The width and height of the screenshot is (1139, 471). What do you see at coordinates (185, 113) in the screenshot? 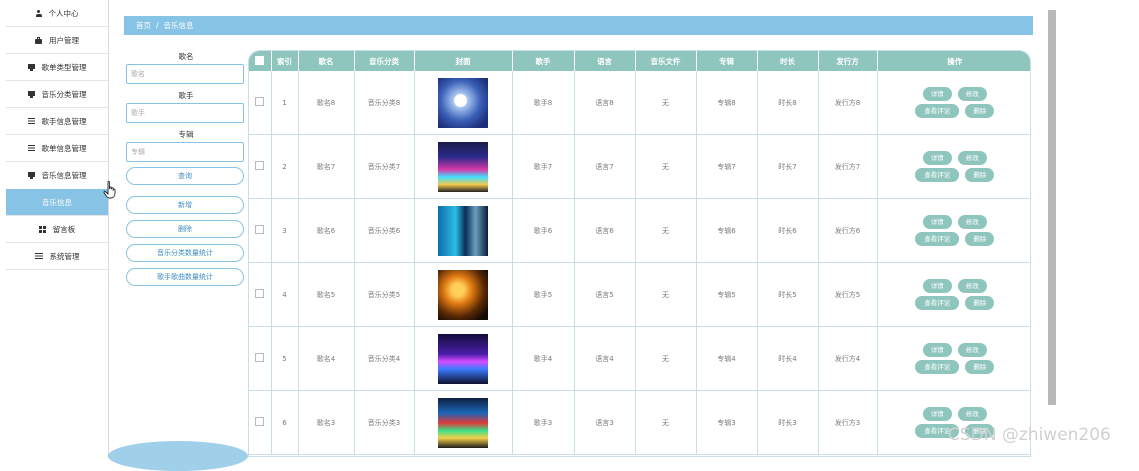
I see `singer-input: 歌手` at bounding box center [185, 113].